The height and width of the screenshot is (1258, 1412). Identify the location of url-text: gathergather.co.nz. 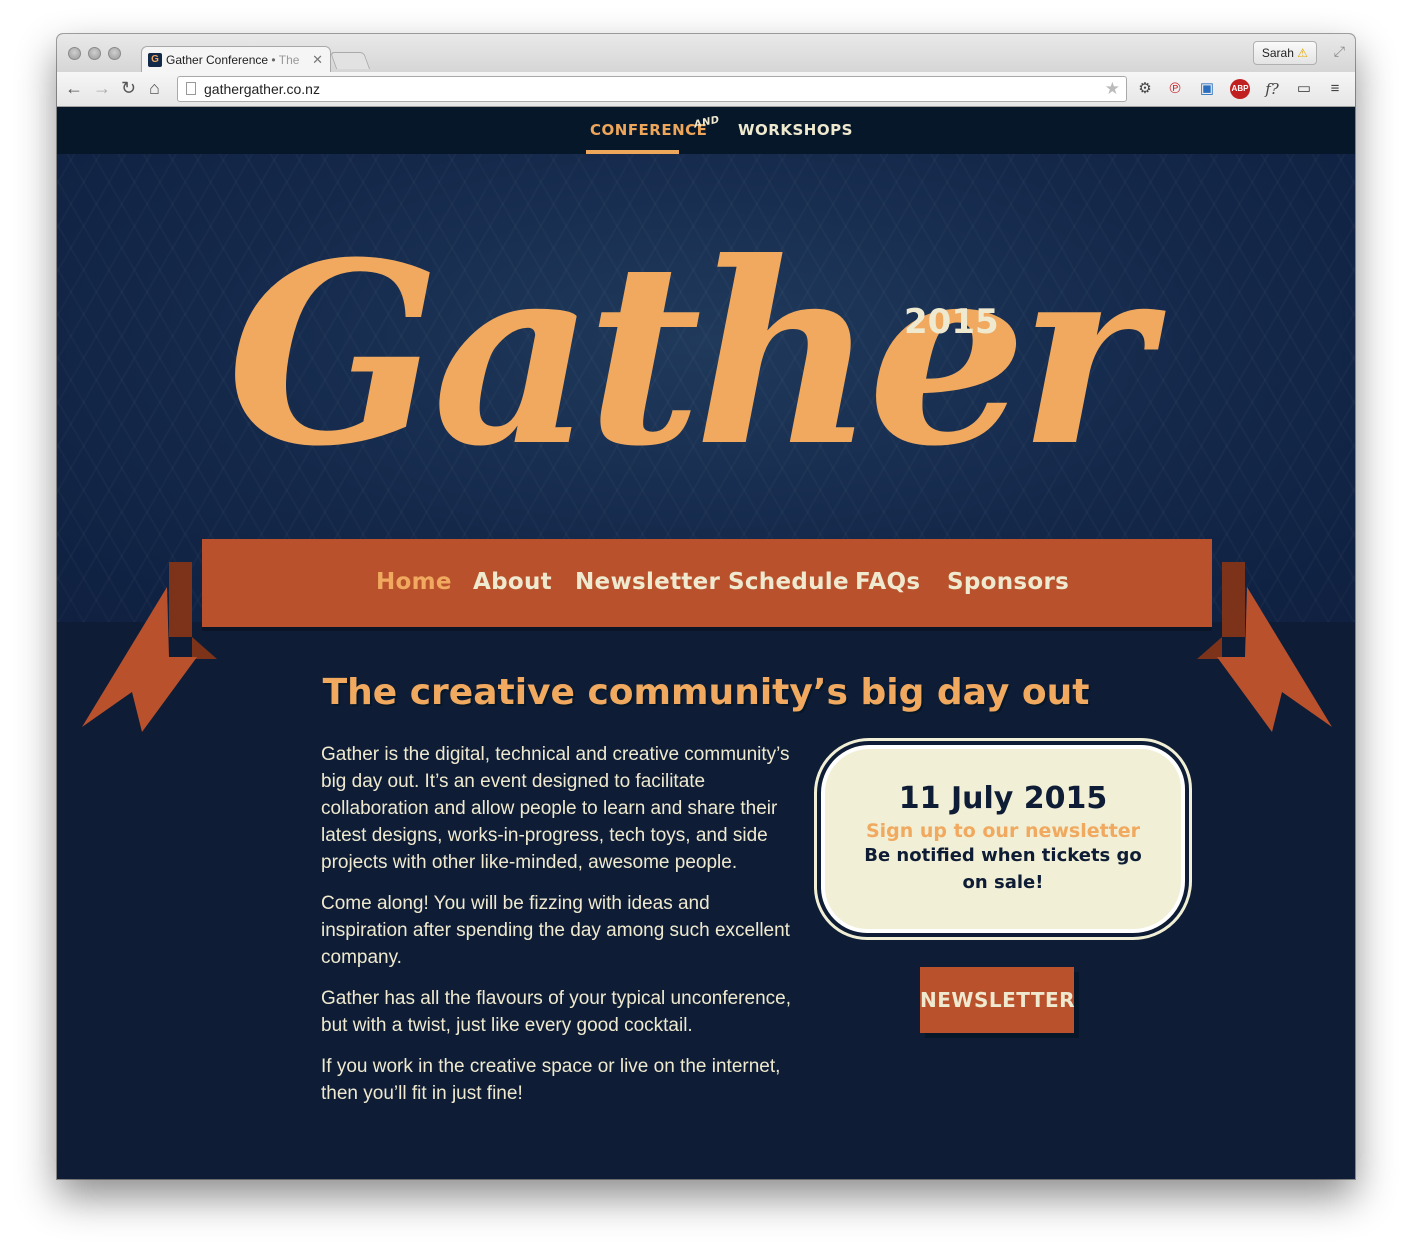
(262, 89).